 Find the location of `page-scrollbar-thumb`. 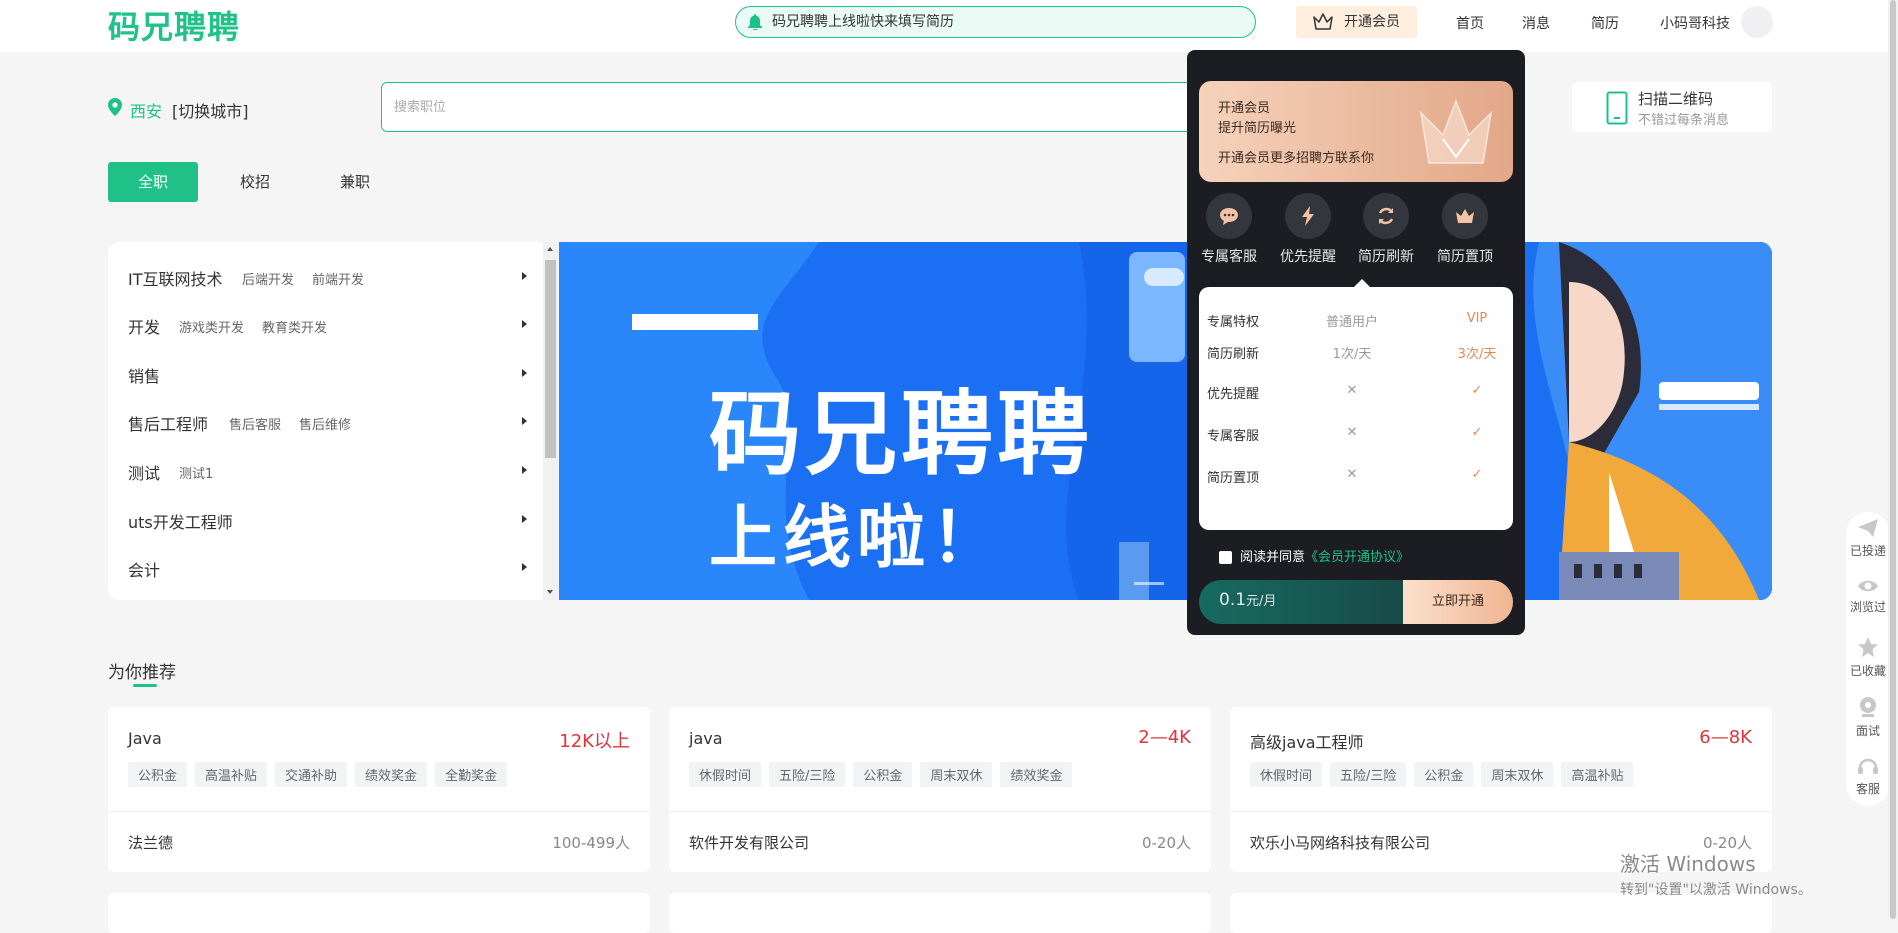

page-scrollbar-thumb is located at coordinates (1893, 459).